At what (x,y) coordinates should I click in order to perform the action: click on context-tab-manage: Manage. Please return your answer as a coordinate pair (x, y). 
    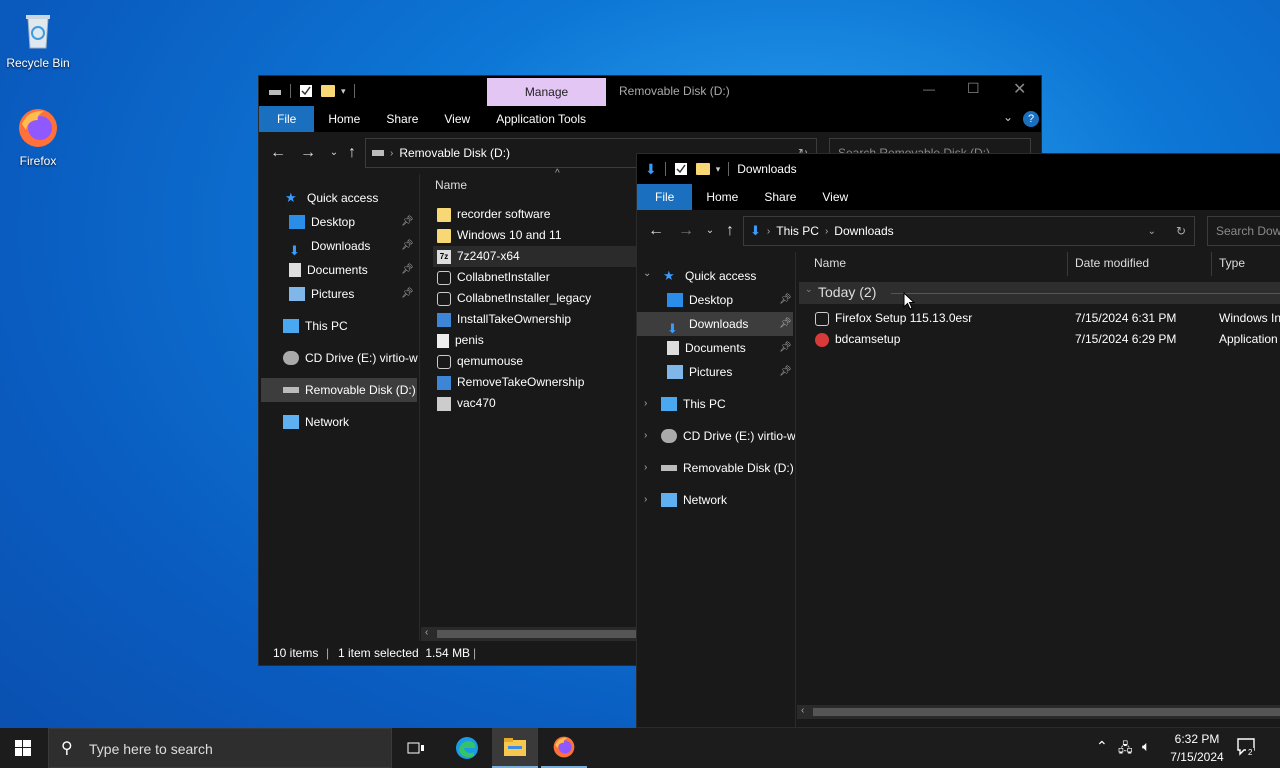
    Looking at the image, I should click on (546, 92).